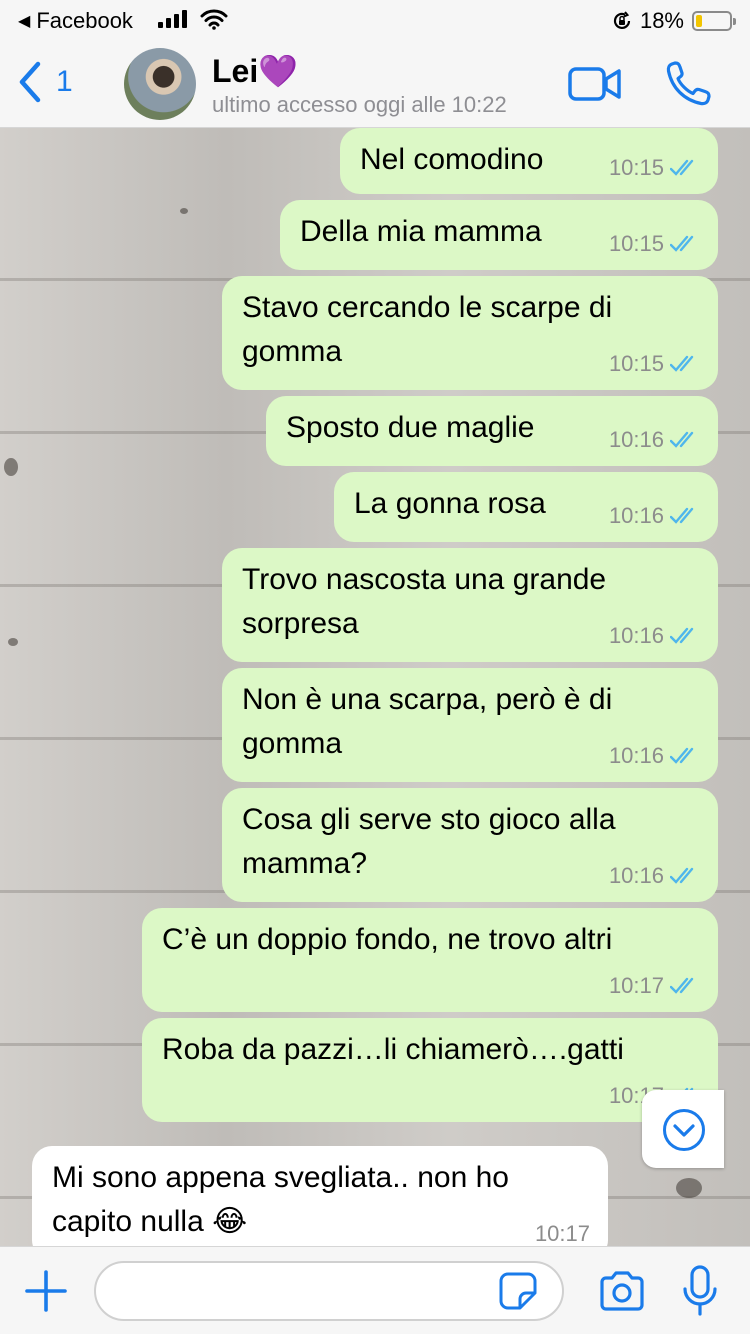 The image size is (750, 1334). I want to click on message-bubble-outgoing: La gonna rosa 10:16, so click(526, 507).